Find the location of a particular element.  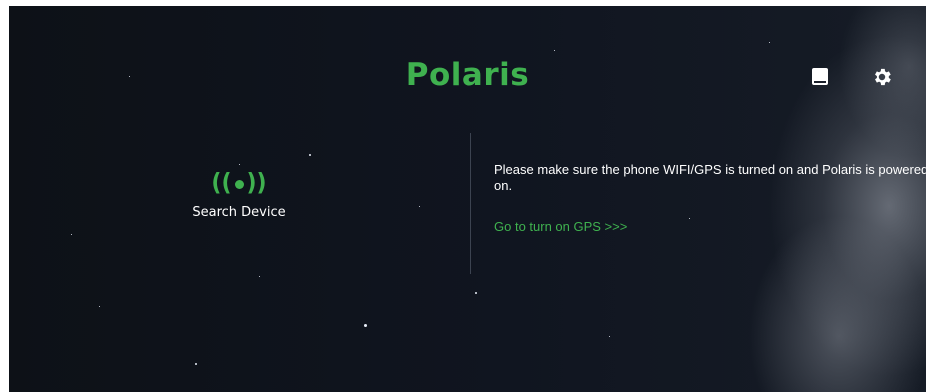

vertical-divider is located at coordinates (470, 203).